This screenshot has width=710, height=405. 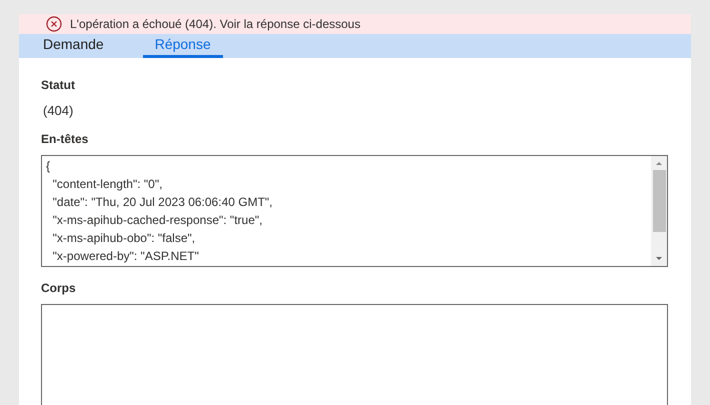 What do you see at coordinates (59, 288) in the screenshot?
I see `body-label: Corps` at bounding box center [59, 288].